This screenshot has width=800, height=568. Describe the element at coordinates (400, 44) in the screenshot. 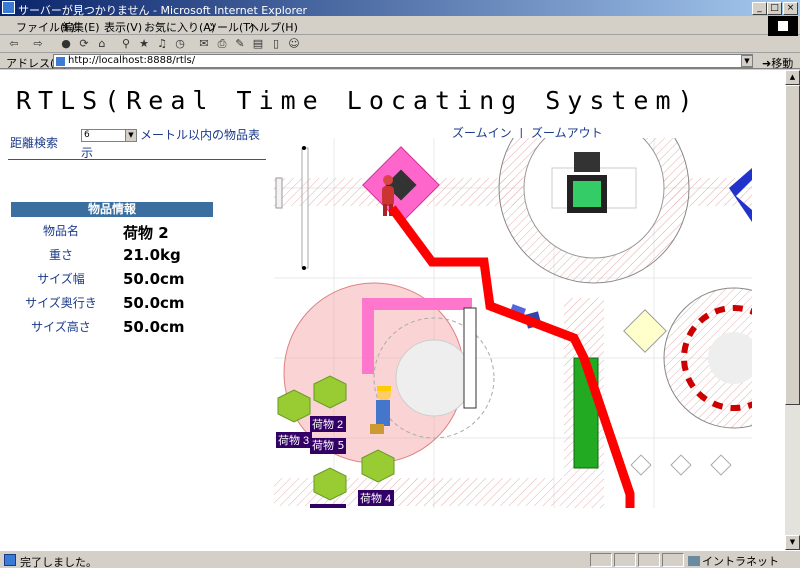

I see `browser-toolbar: ⇦ ⇨ ● ⟳ ⌂ ⚲ ★ ♫ ◷ ✉ ⎙ ✎ ▤ ▯ ☺` at that location.